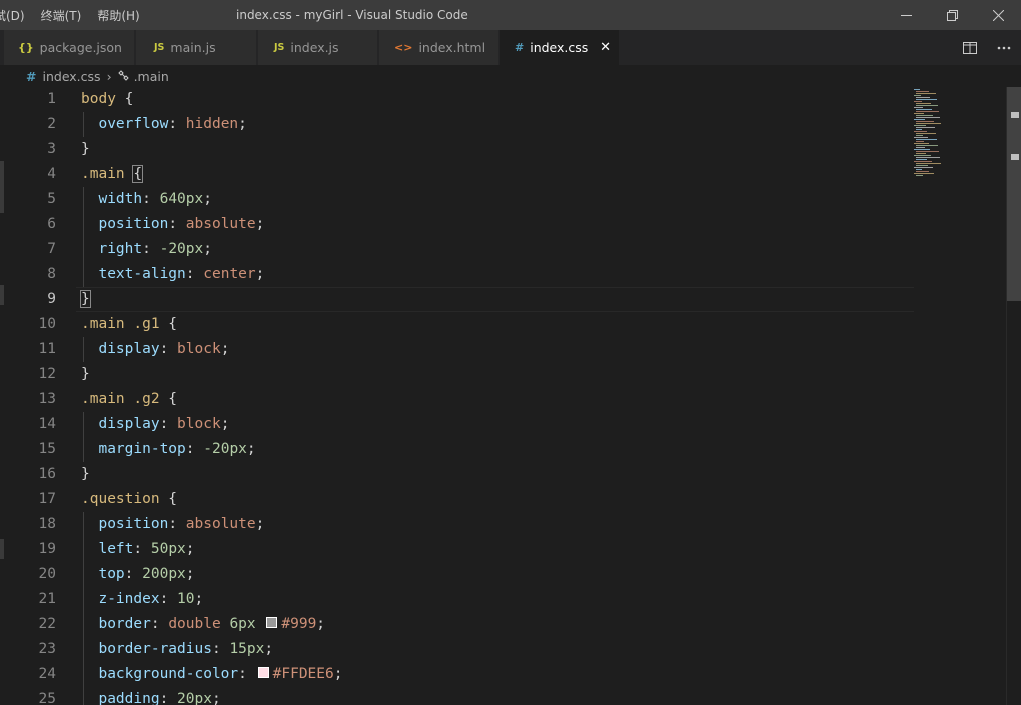 Image resolution: width=1021 pixels, height=705 pixels. I want to click on code-token: block, so click(199, 424).